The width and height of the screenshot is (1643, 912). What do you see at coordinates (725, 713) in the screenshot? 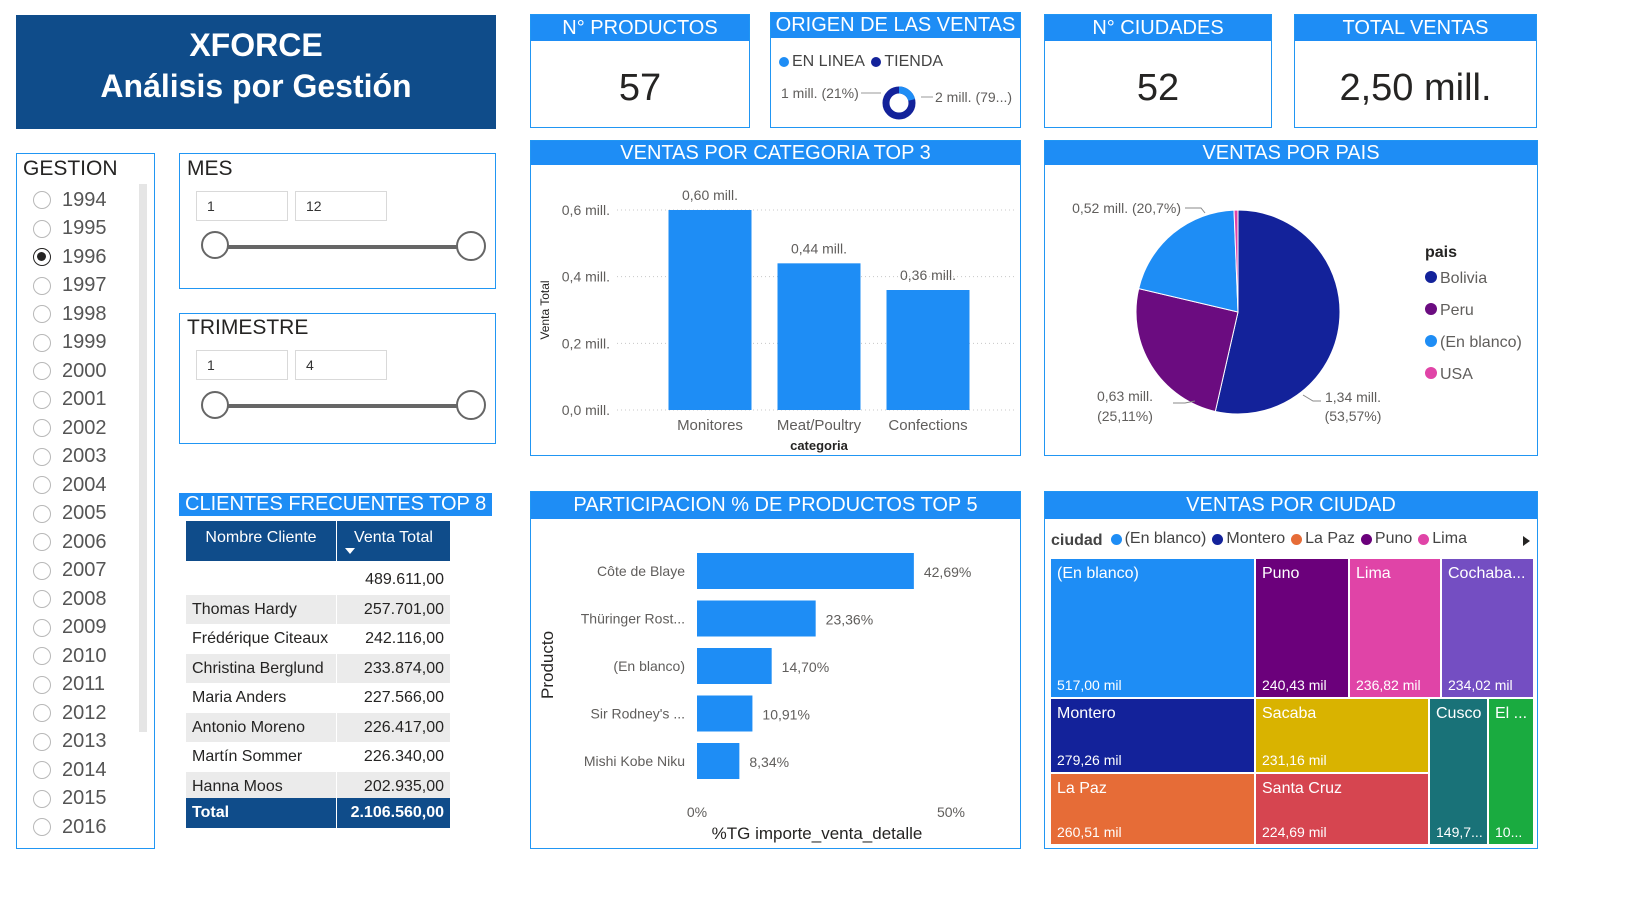
I see `bar-sir-rodney-s` at bounding box center [725, 713].